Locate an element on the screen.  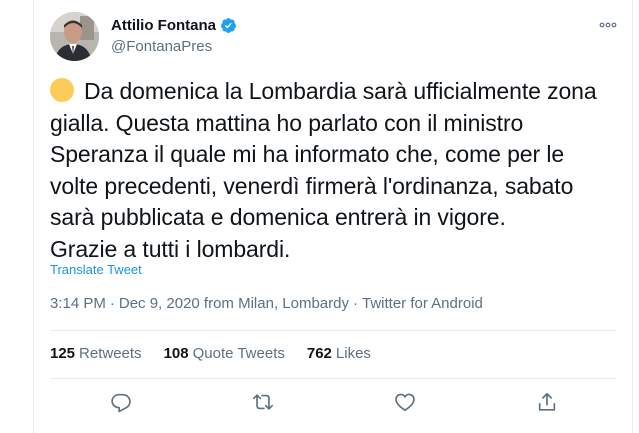
more-dots-icon is located at coordinates (608, 25).